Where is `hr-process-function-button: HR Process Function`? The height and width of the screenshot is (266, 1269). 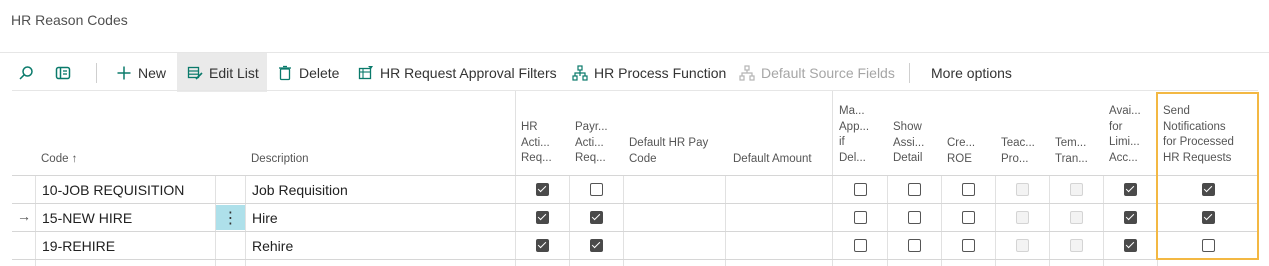 hr-process-function-button: HR Process Function is located at coordinates (649, 72).